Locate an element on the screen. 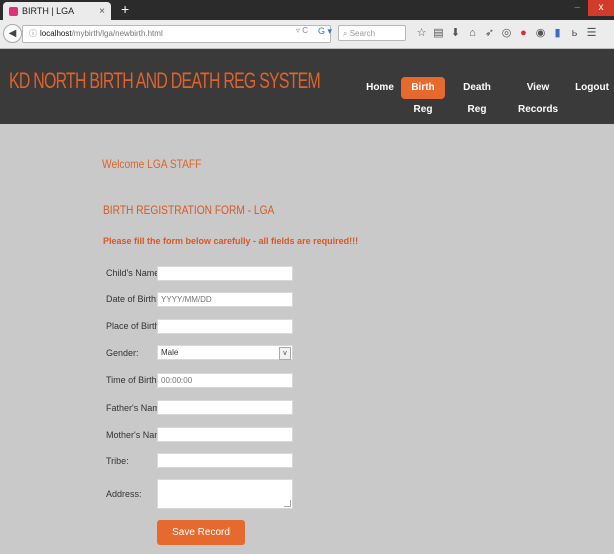 Image resolution: width=614 pixels, height=554 pixels. info-icon: ⓘ is located at coordinates (33, 33).